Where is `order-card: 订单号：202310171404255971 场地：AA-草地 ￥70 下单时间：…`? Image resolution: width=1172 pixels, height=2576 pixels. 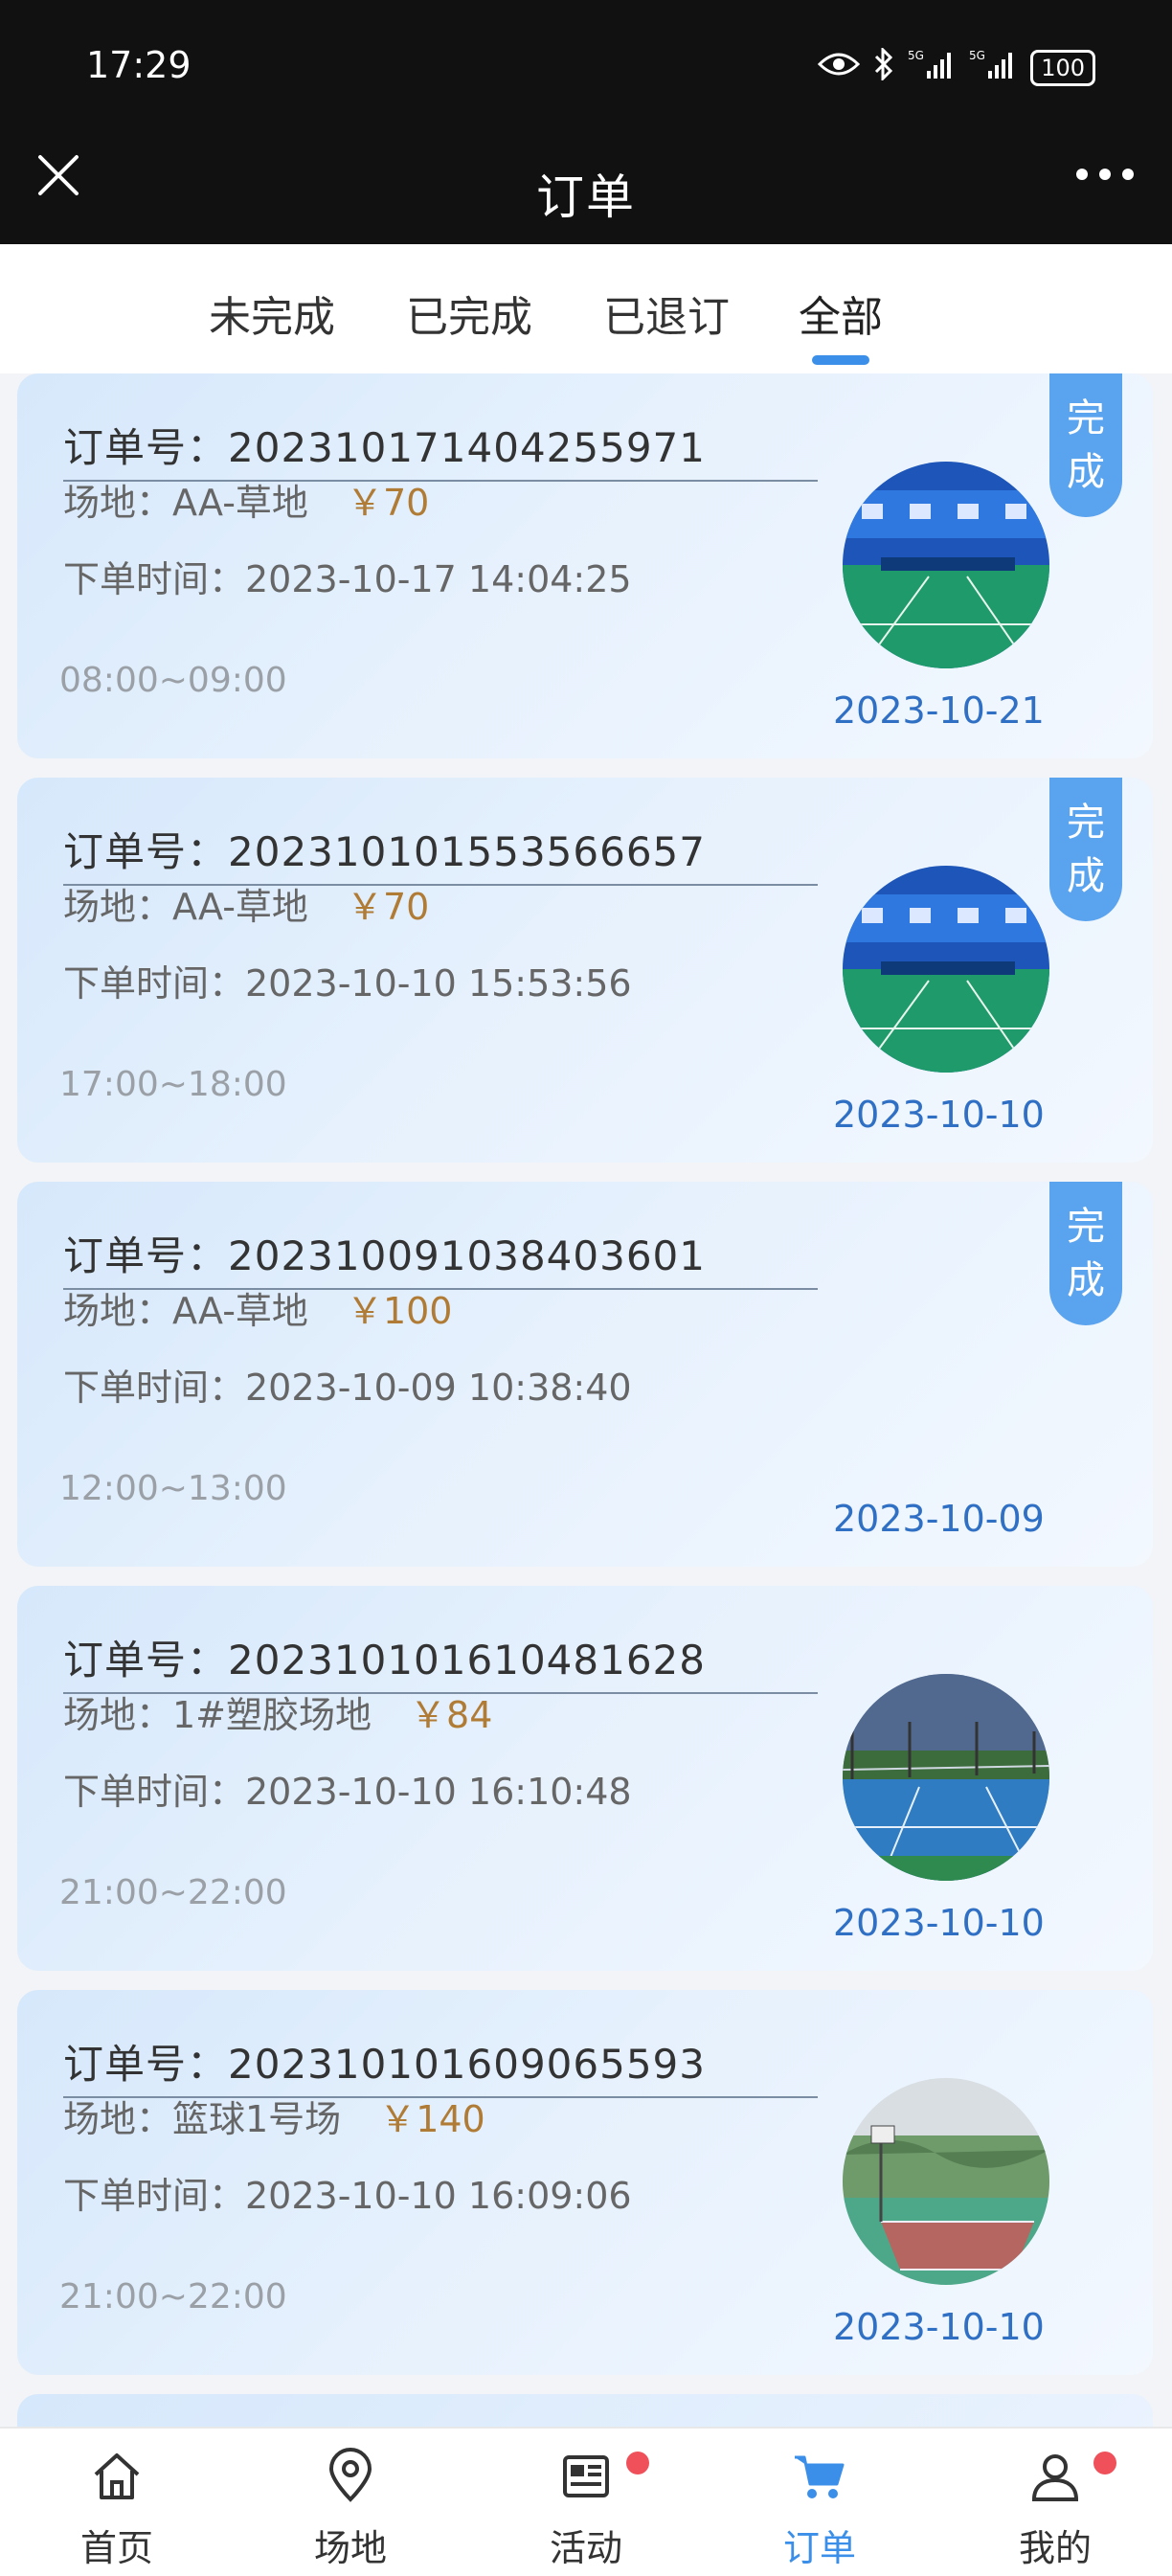
order-card: 订单号：202310171404255971 场地：AA-草地 ￥70 下单时间：… is located at coordinates (585, 565).